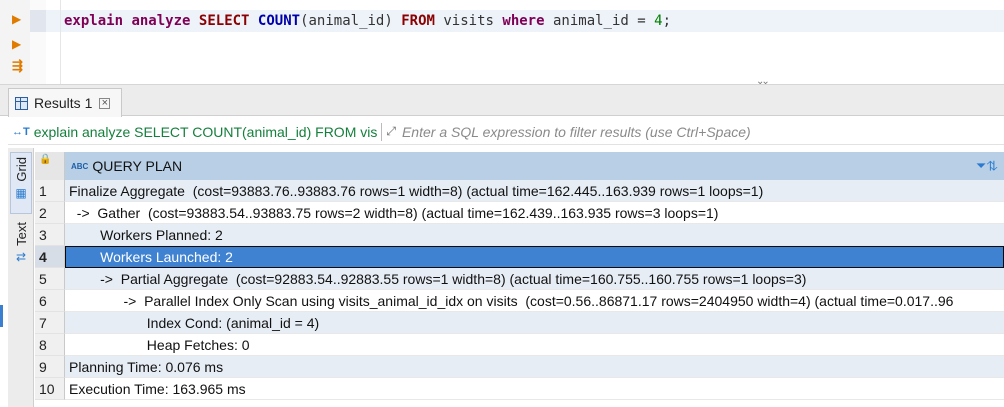  I want to click on sql-token: SELECT, so click(224, 21).